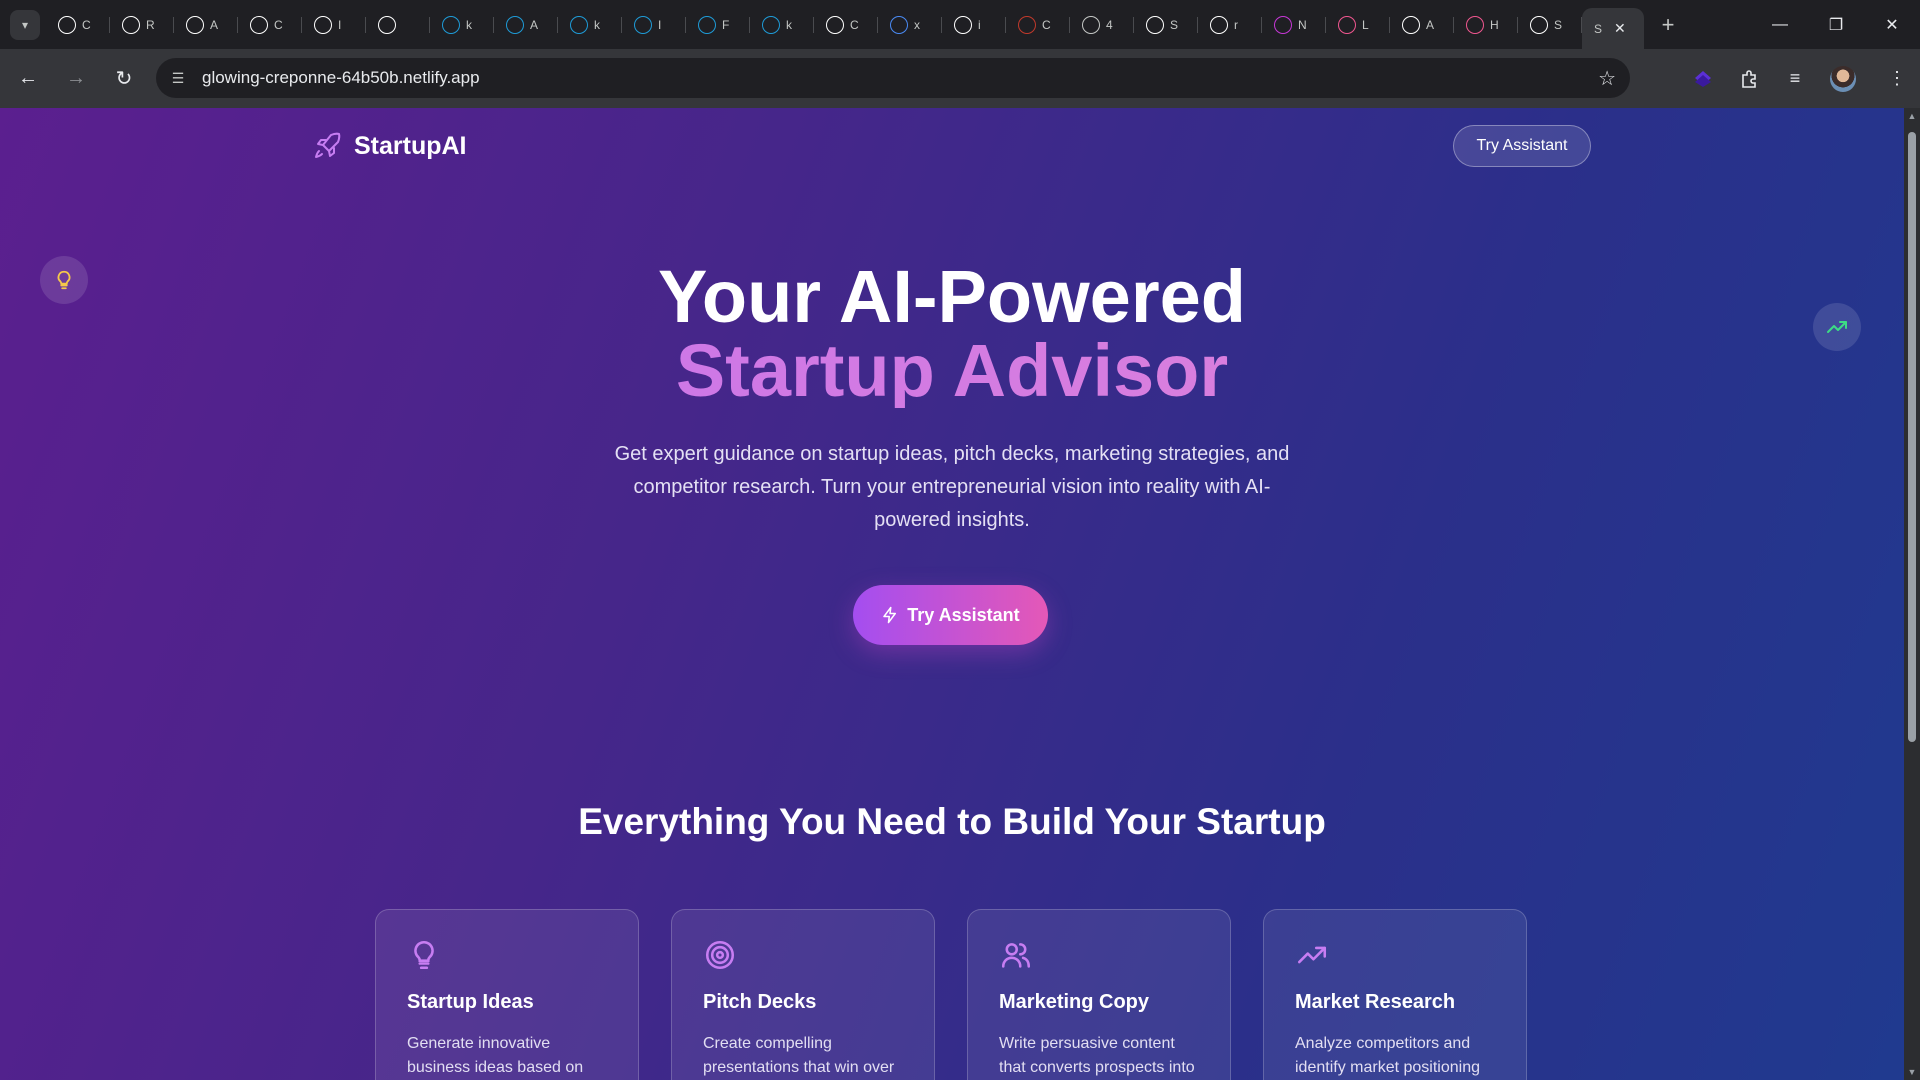 The width and height of the screenshot is (1920, 1080). Describe the element at coordinates (760, 1002) in the screenshot. I see `card-title: Pitch Decks` at that location.